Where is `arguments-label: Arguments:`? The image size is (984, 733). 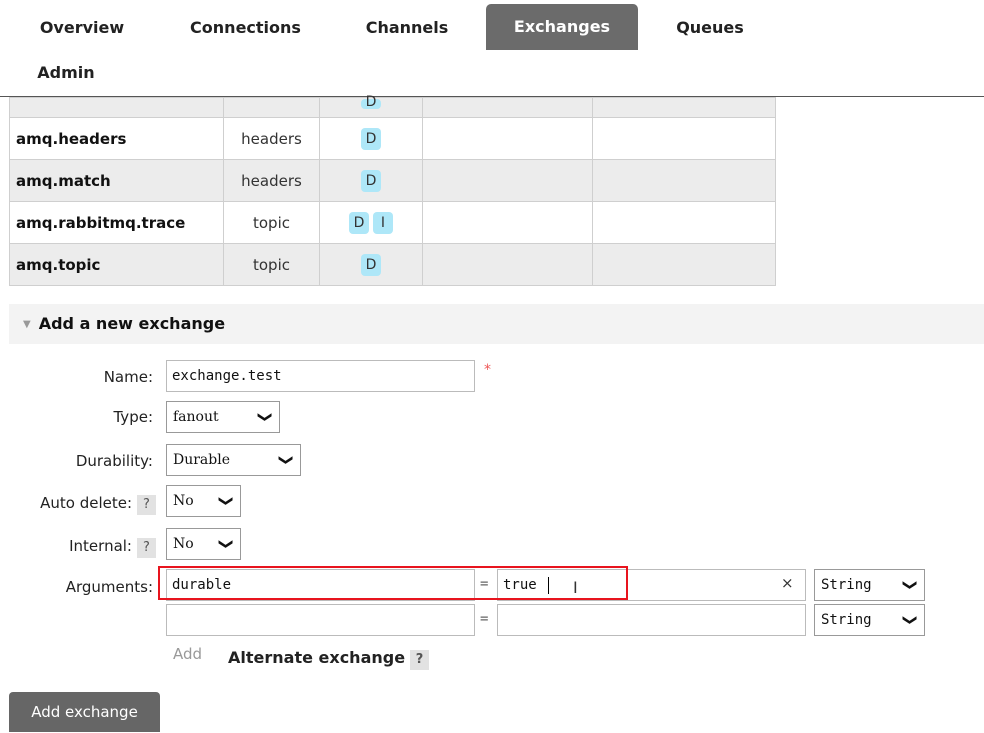
arguments-label: Arguments: is located at coordinates (109, 587).